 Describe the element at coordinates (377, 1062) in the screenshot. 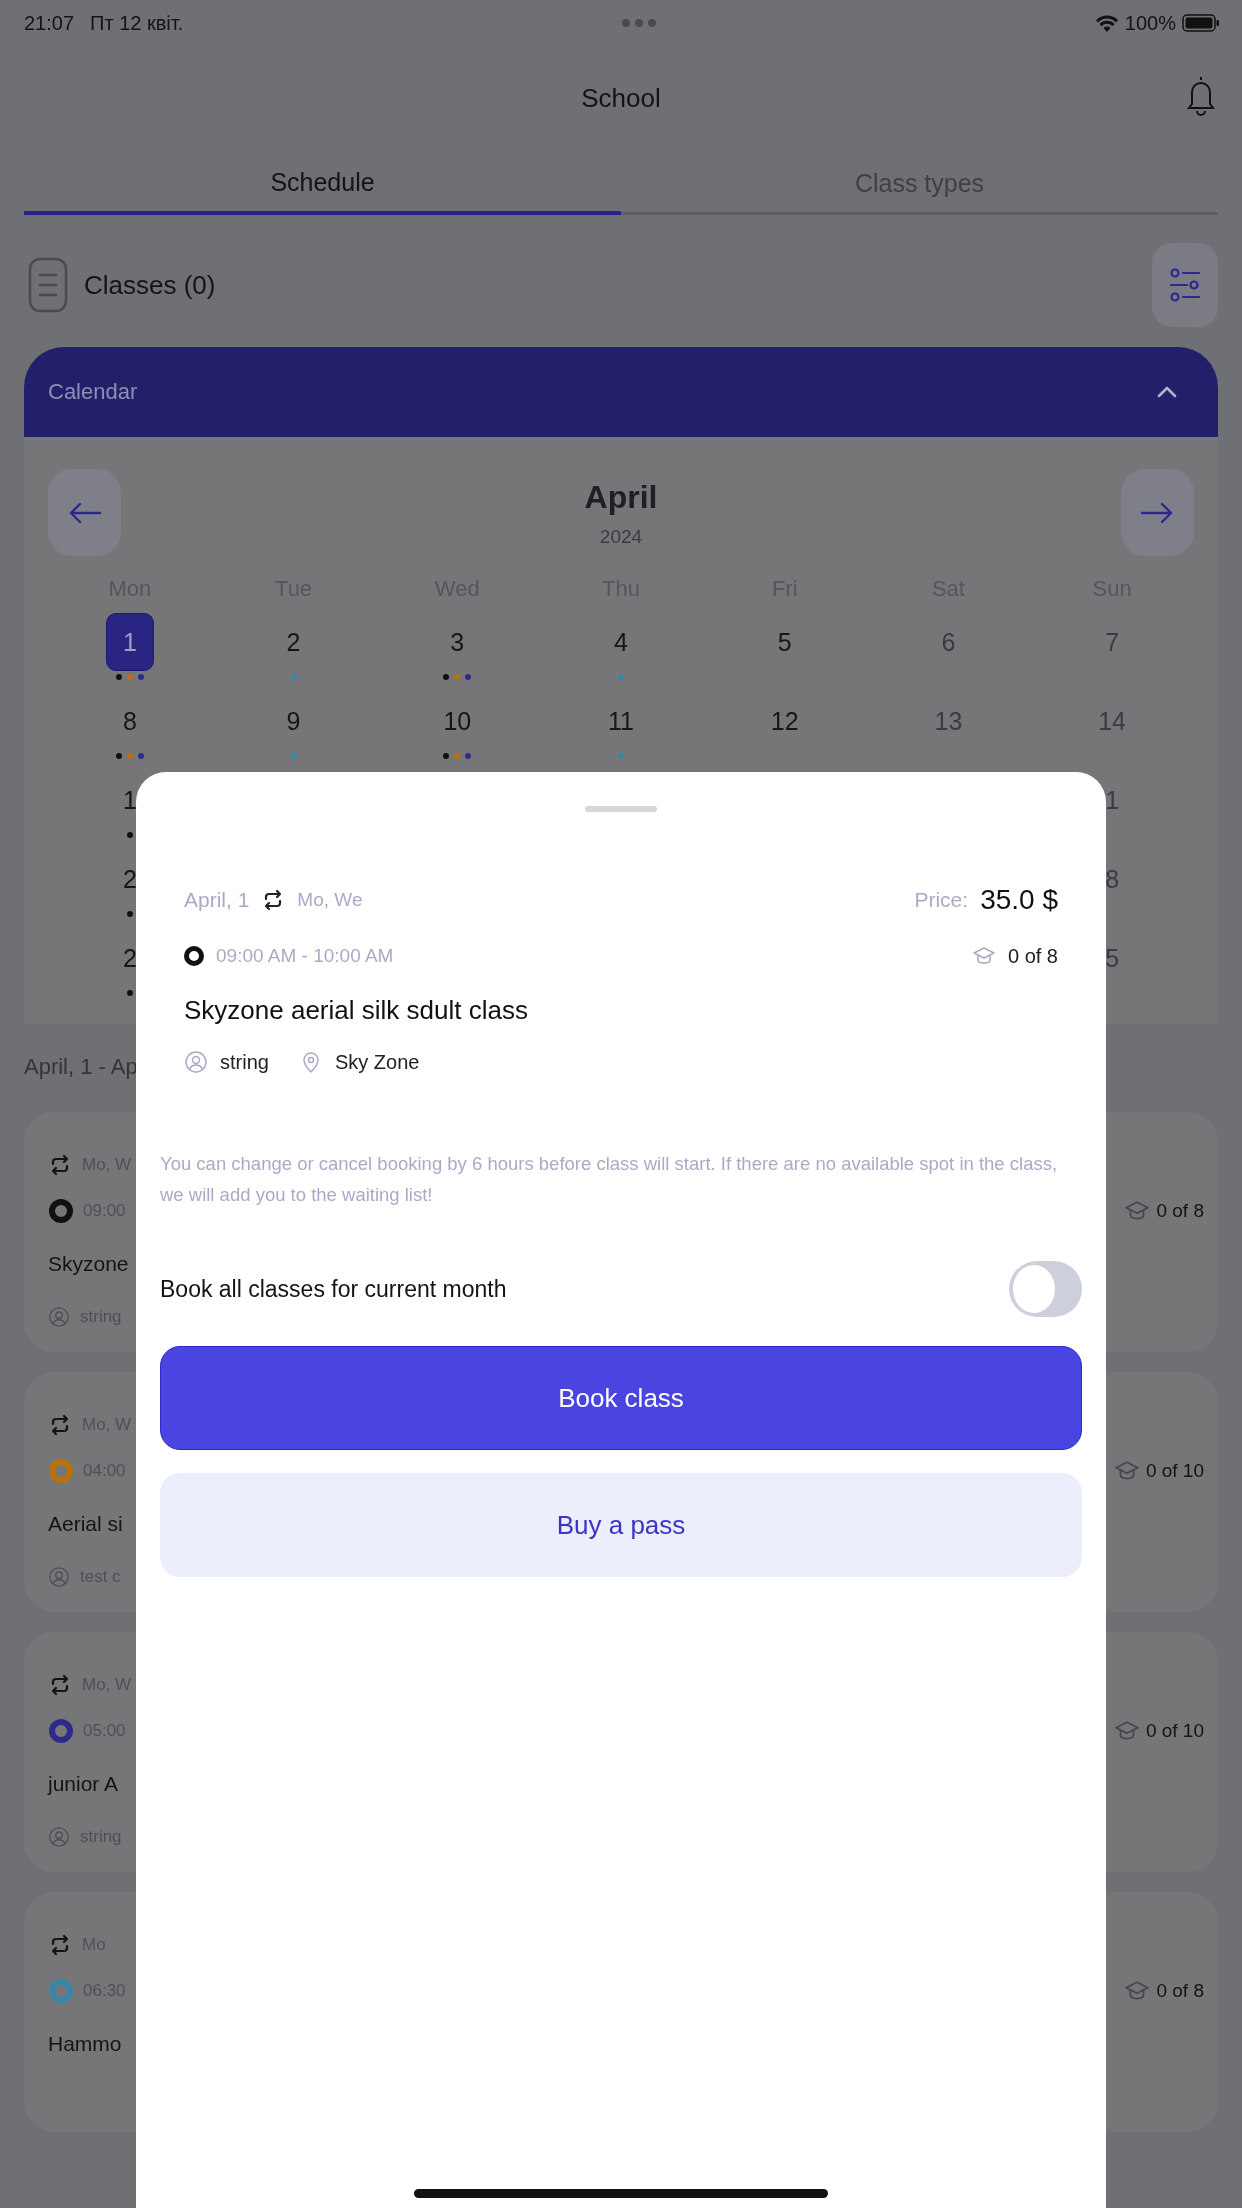

I see `location-name: Sky Zone` at that location.